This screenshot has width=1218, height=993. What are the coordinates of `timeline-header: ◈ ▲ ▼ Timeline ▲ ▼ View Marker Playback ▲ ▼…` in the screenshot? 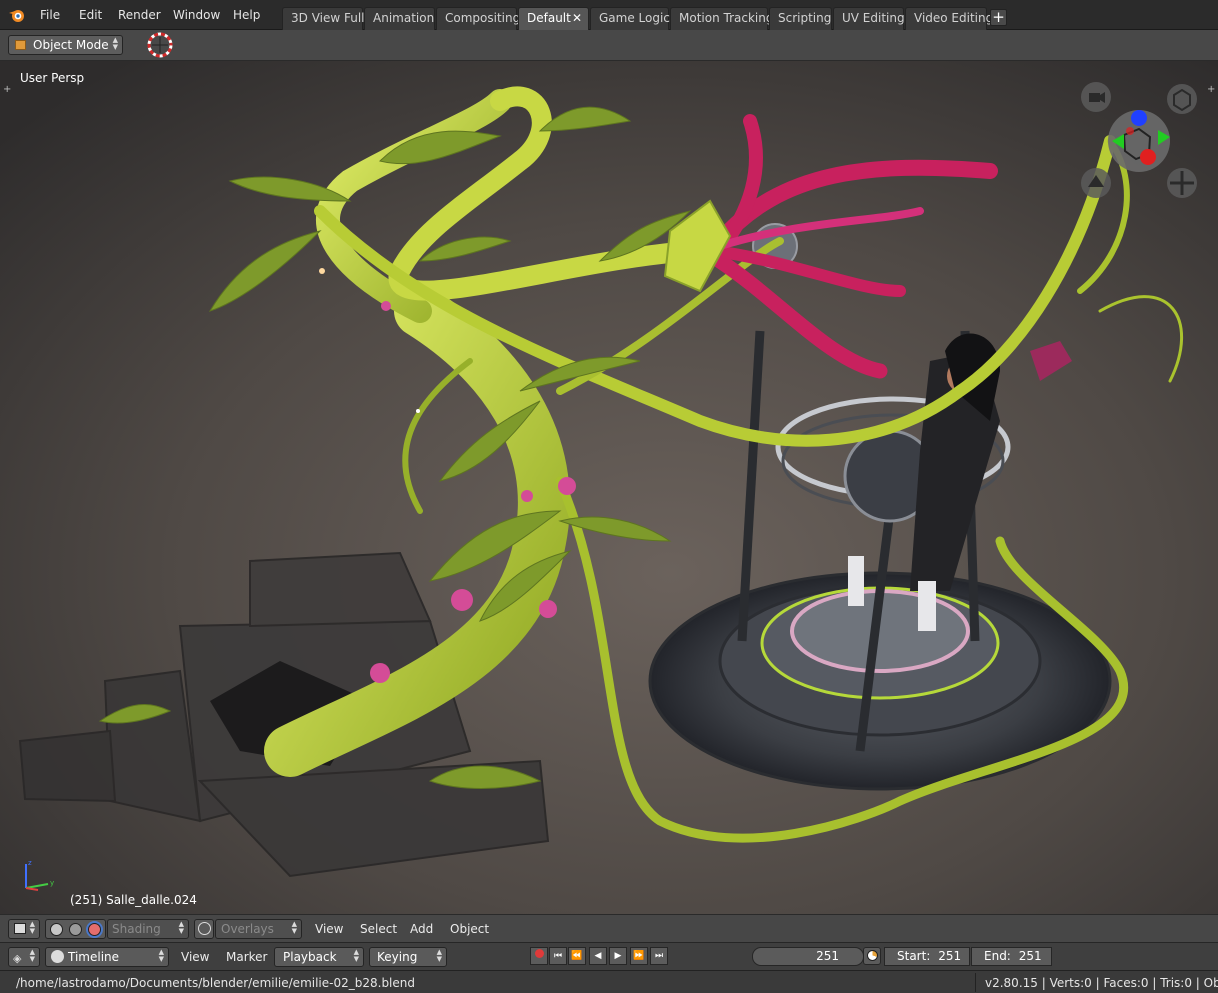 It's located at (609, 956).